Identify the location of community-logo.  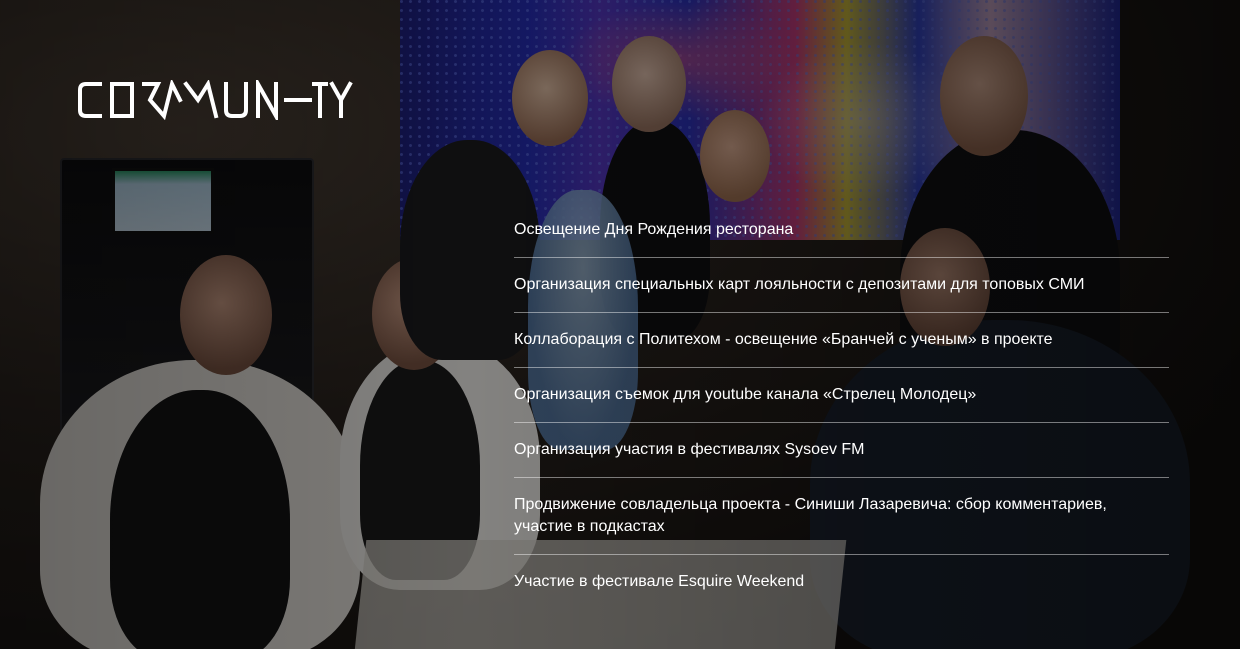
(216, 100).